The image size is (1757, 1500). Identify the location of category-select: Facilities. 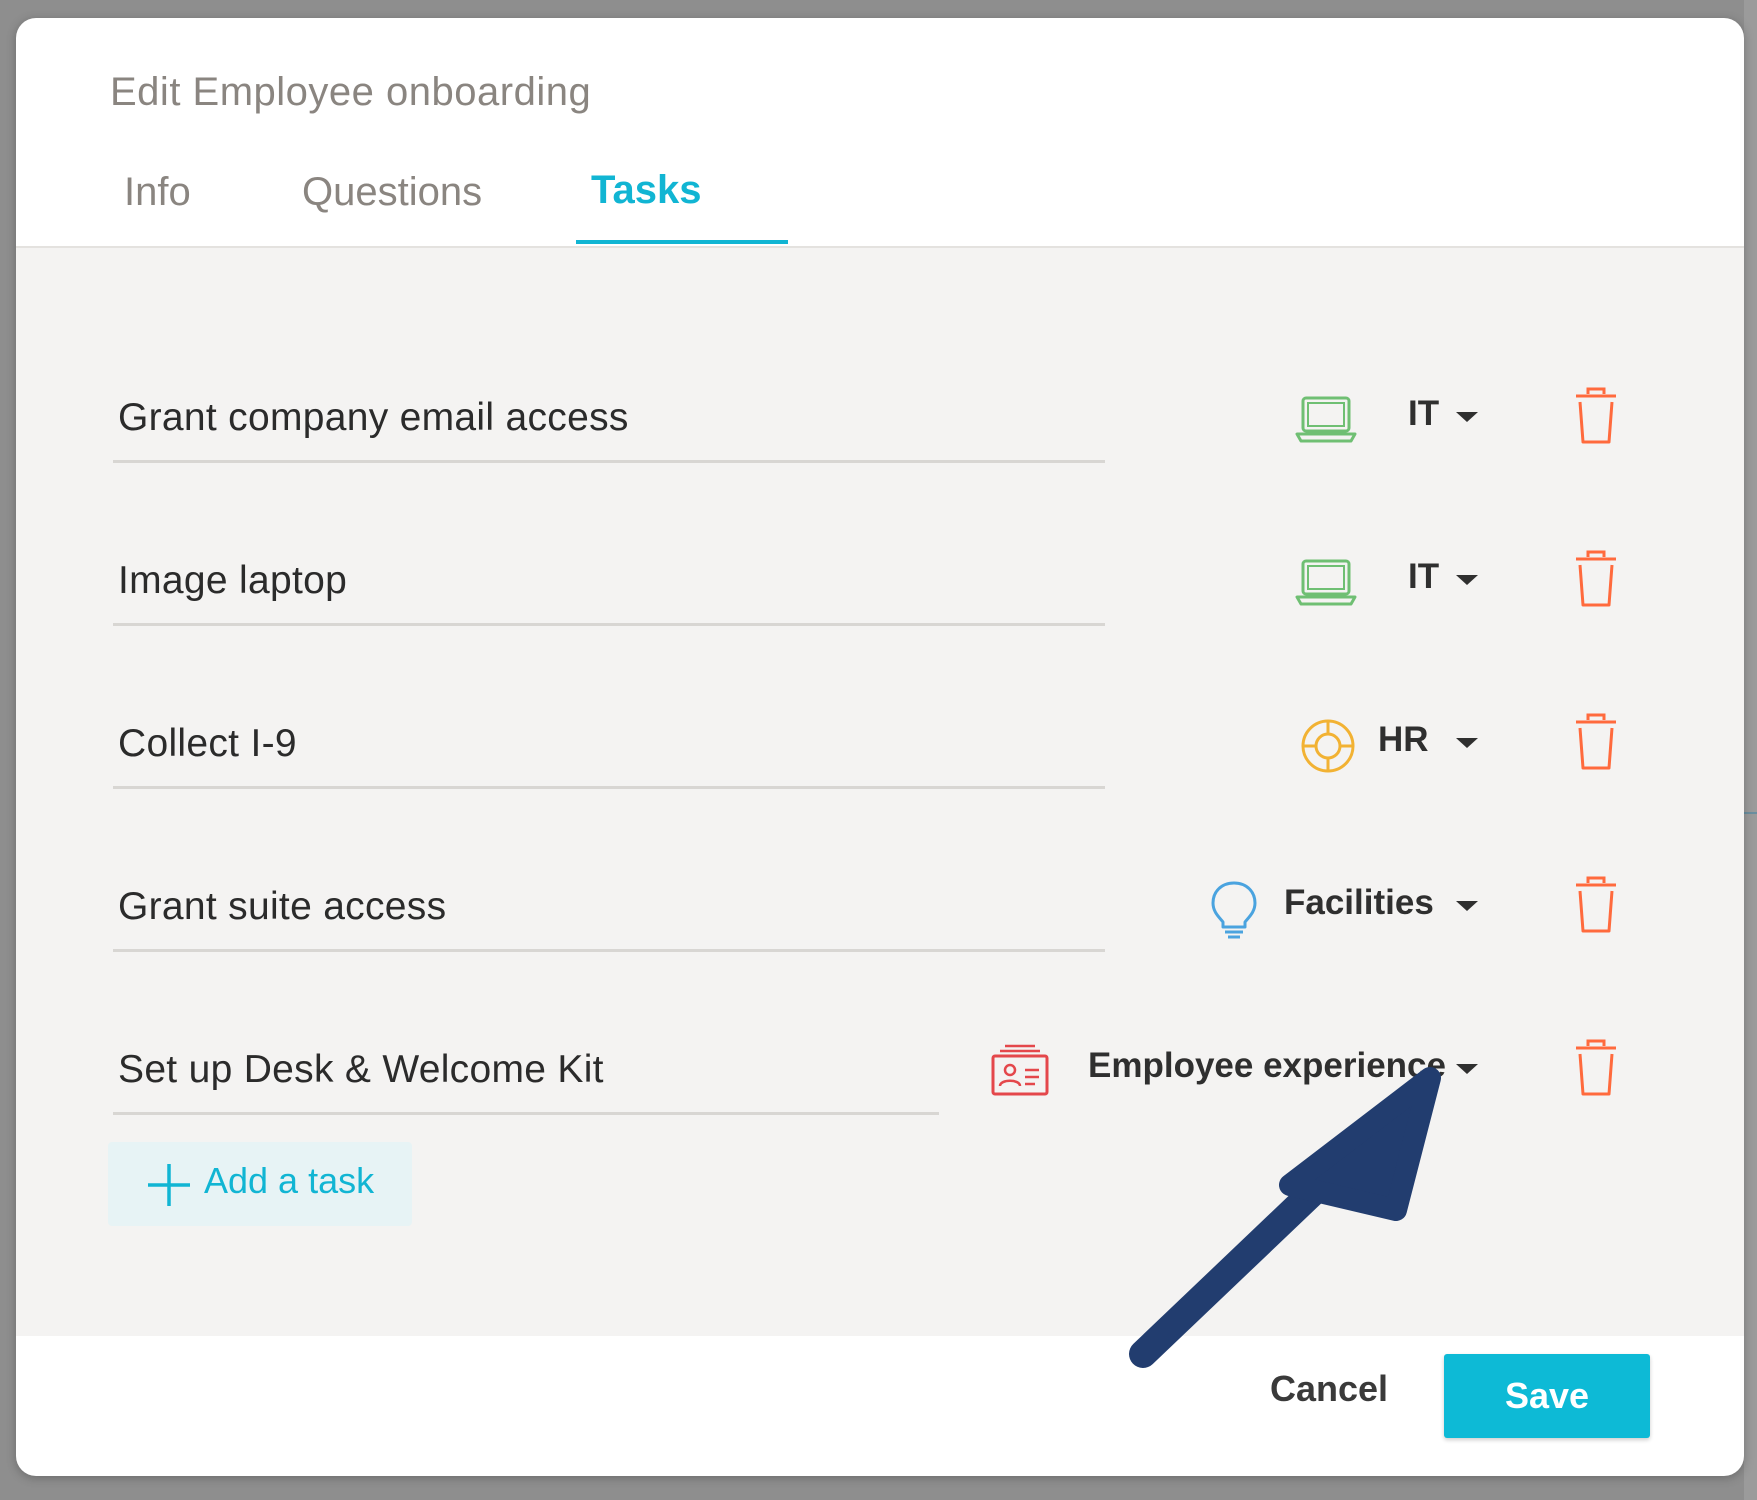
(1359, 903).